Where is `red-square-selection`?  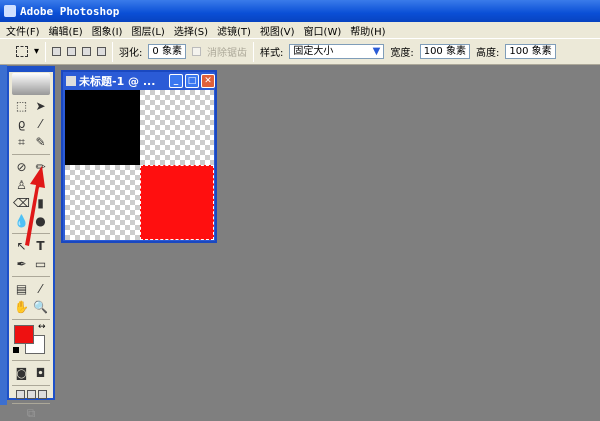 red-square-selection is located at coordinates (177, 202).